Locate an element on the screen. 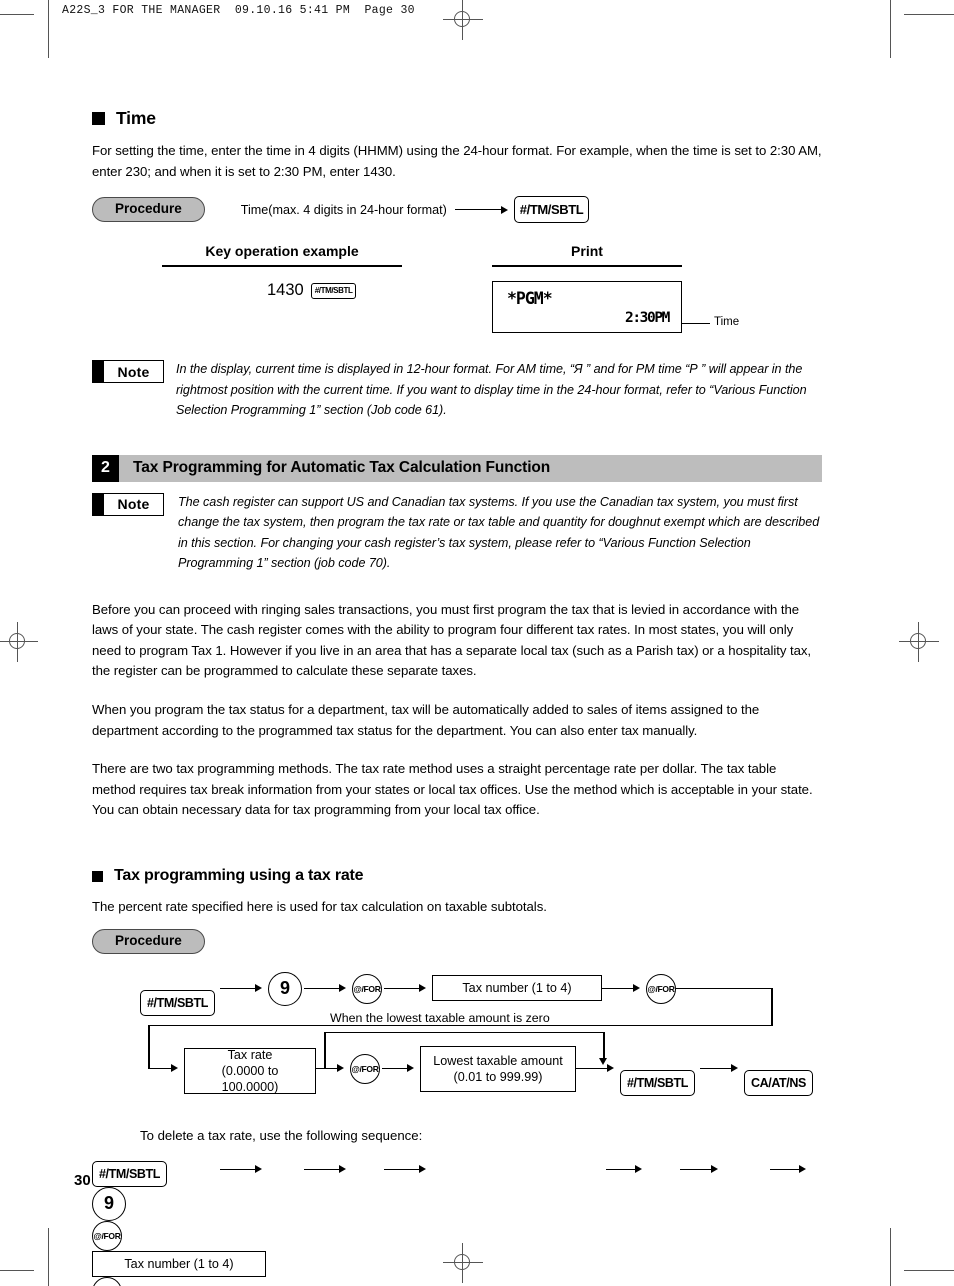 The image size is (954, 1286). flow-key-tm-sbtl-1: #/TM/SBTL is located at coordinates (177, 996).